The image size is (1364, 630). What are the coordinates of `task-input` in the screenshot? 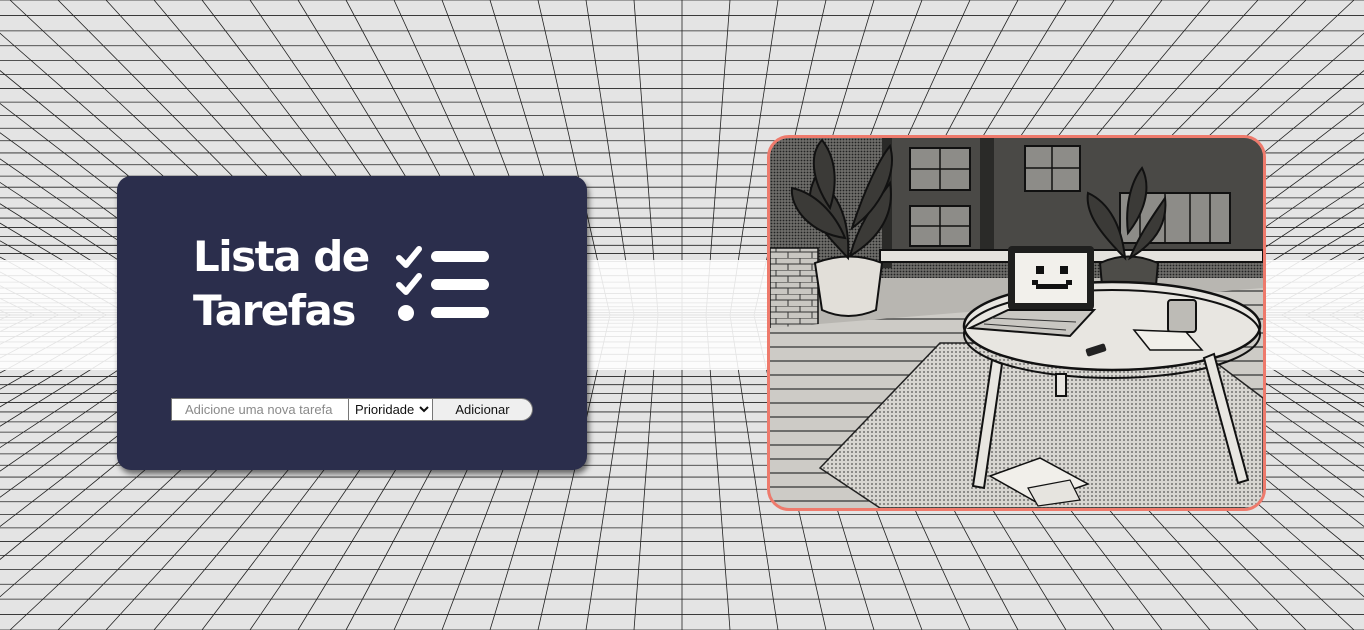 It's located at (259, 409).